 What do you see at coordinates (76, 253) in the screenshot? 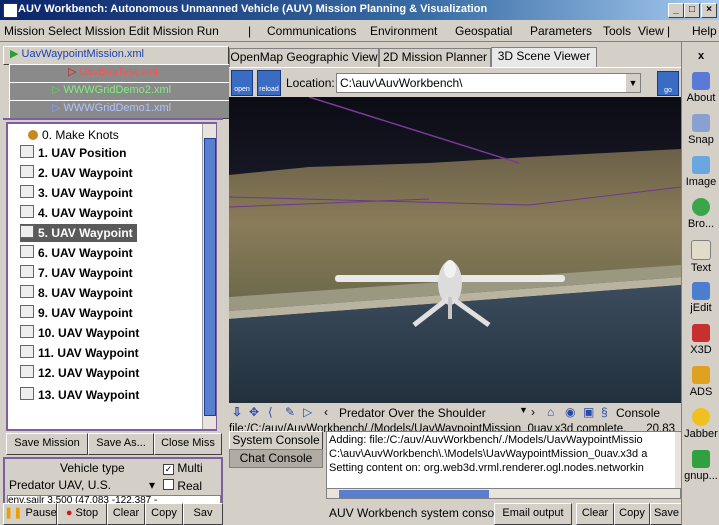
I see `tree-item: 6. UAV Waypoint` at bounding box center [76, 253].